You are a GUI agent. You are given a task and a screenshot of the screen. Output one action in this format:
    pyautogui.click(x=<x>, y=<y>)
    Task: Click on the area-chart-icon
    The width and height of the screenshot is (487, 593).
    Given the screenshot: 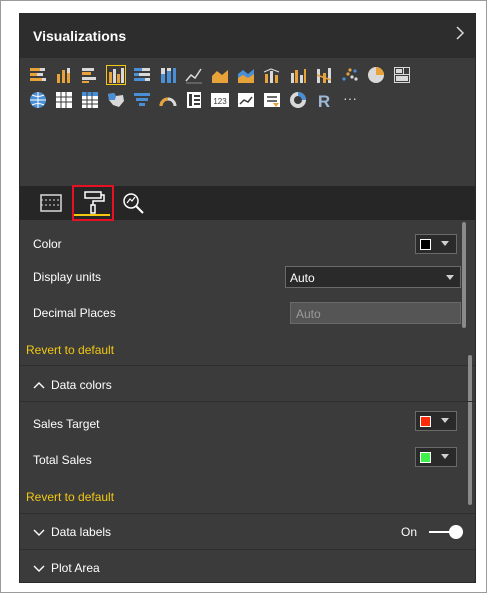 What is the action you would take?
    pyautogui.click(x=220, y=75)
    